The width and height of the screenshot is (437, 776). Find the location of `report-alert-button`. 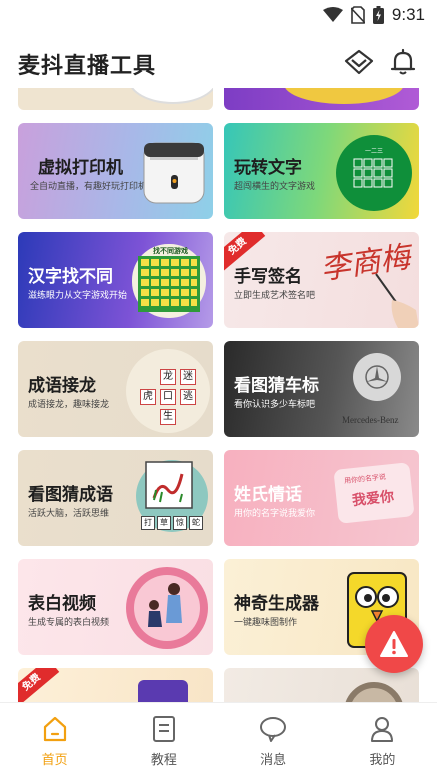

report-alert-button is located at coordinates (394, 644).